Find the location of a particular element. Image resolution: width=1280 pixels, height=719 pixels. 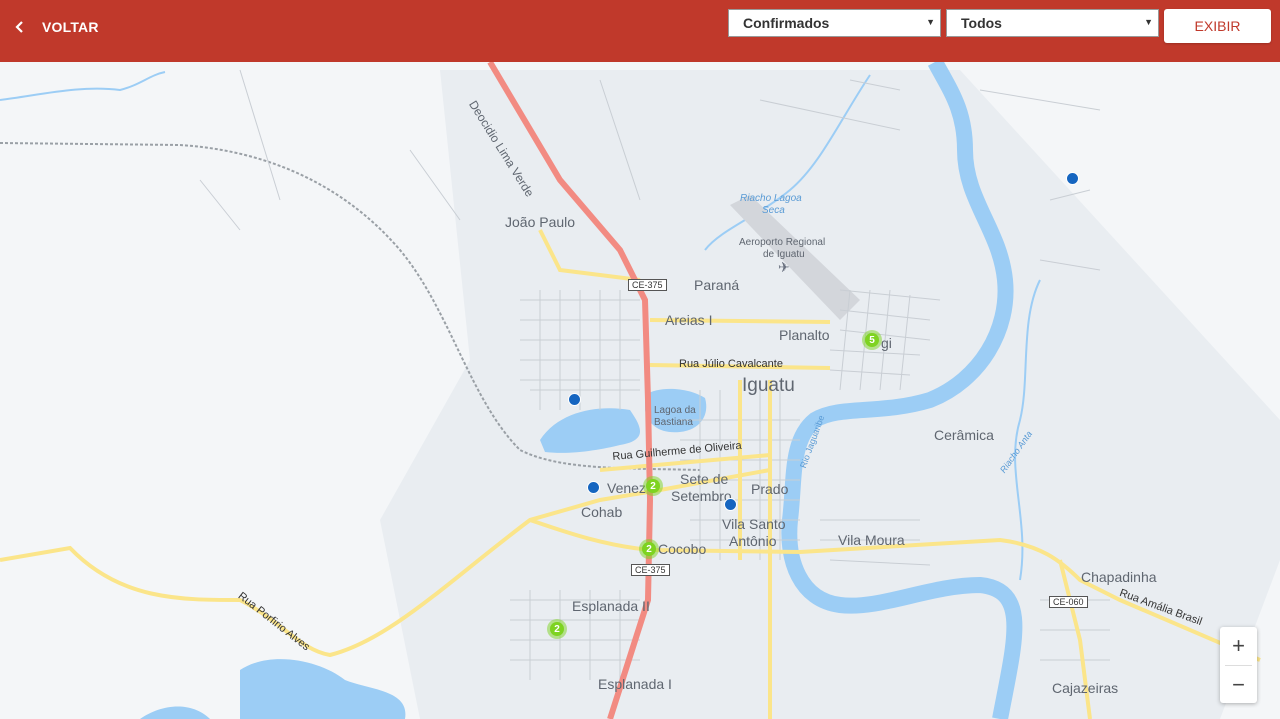

back-label: VOLTAR is located at coordinates (70, 27).